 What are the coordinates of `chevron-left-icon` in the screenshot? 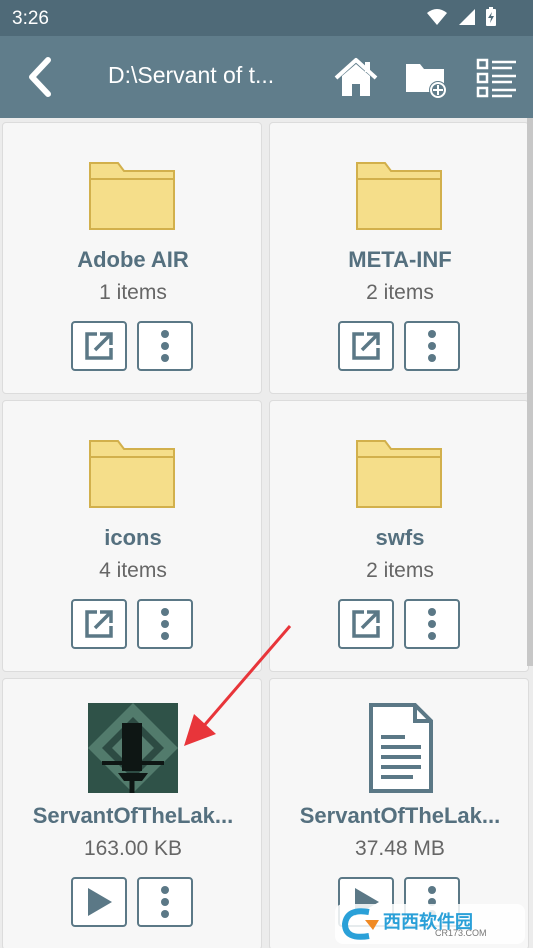 It's located at (40, 77).